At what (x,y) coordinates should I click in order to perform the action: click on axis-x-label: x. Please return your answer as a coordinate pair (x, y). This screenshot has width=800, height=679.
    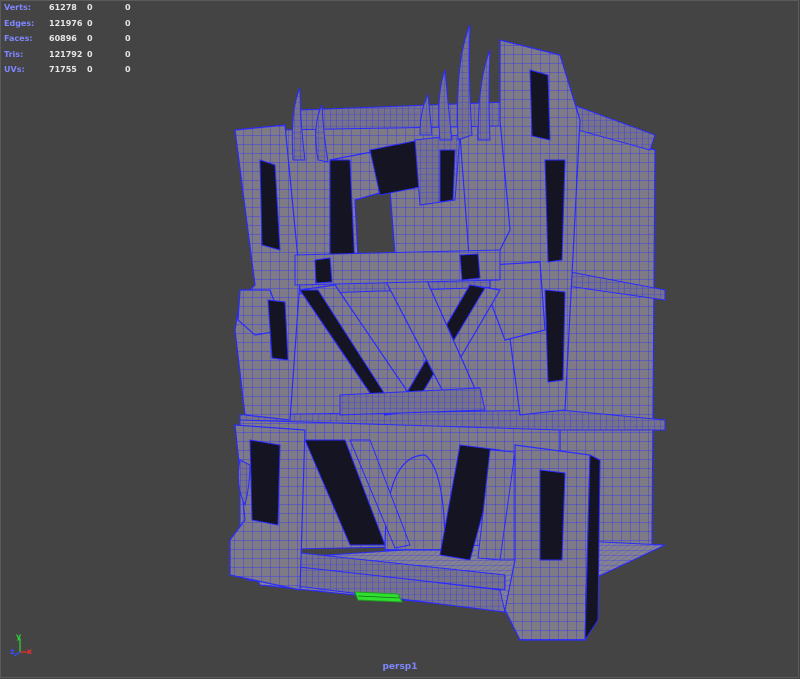
    Looking at the image, I should click on (30, 651).